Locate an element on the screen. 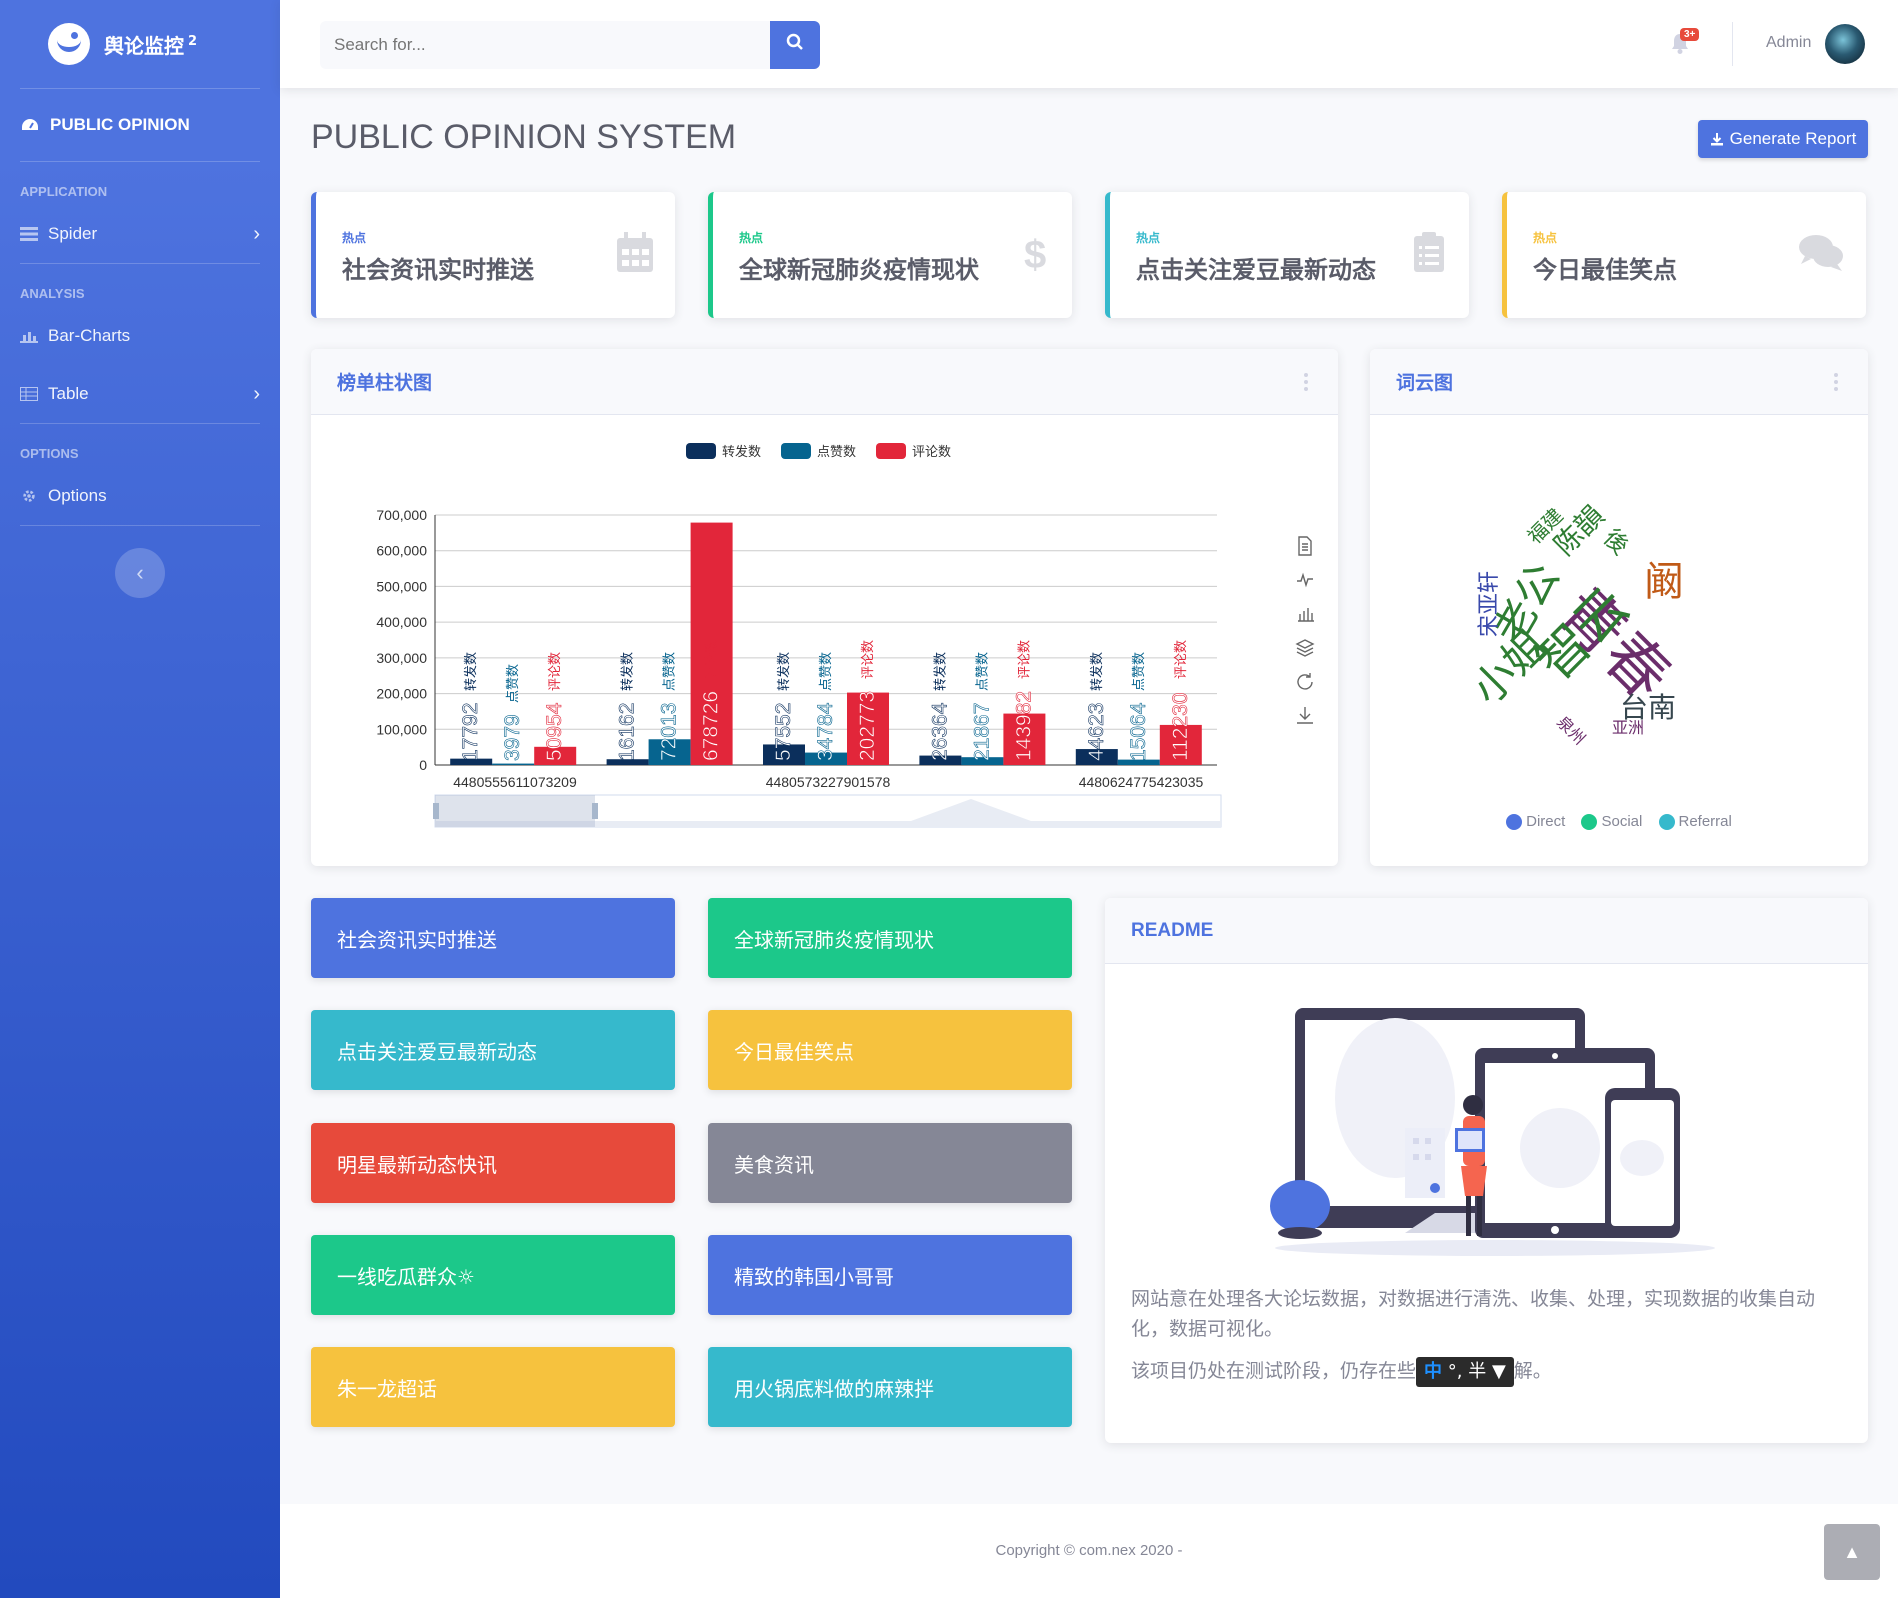  calendar-icon is located at coordinates (635, 252).